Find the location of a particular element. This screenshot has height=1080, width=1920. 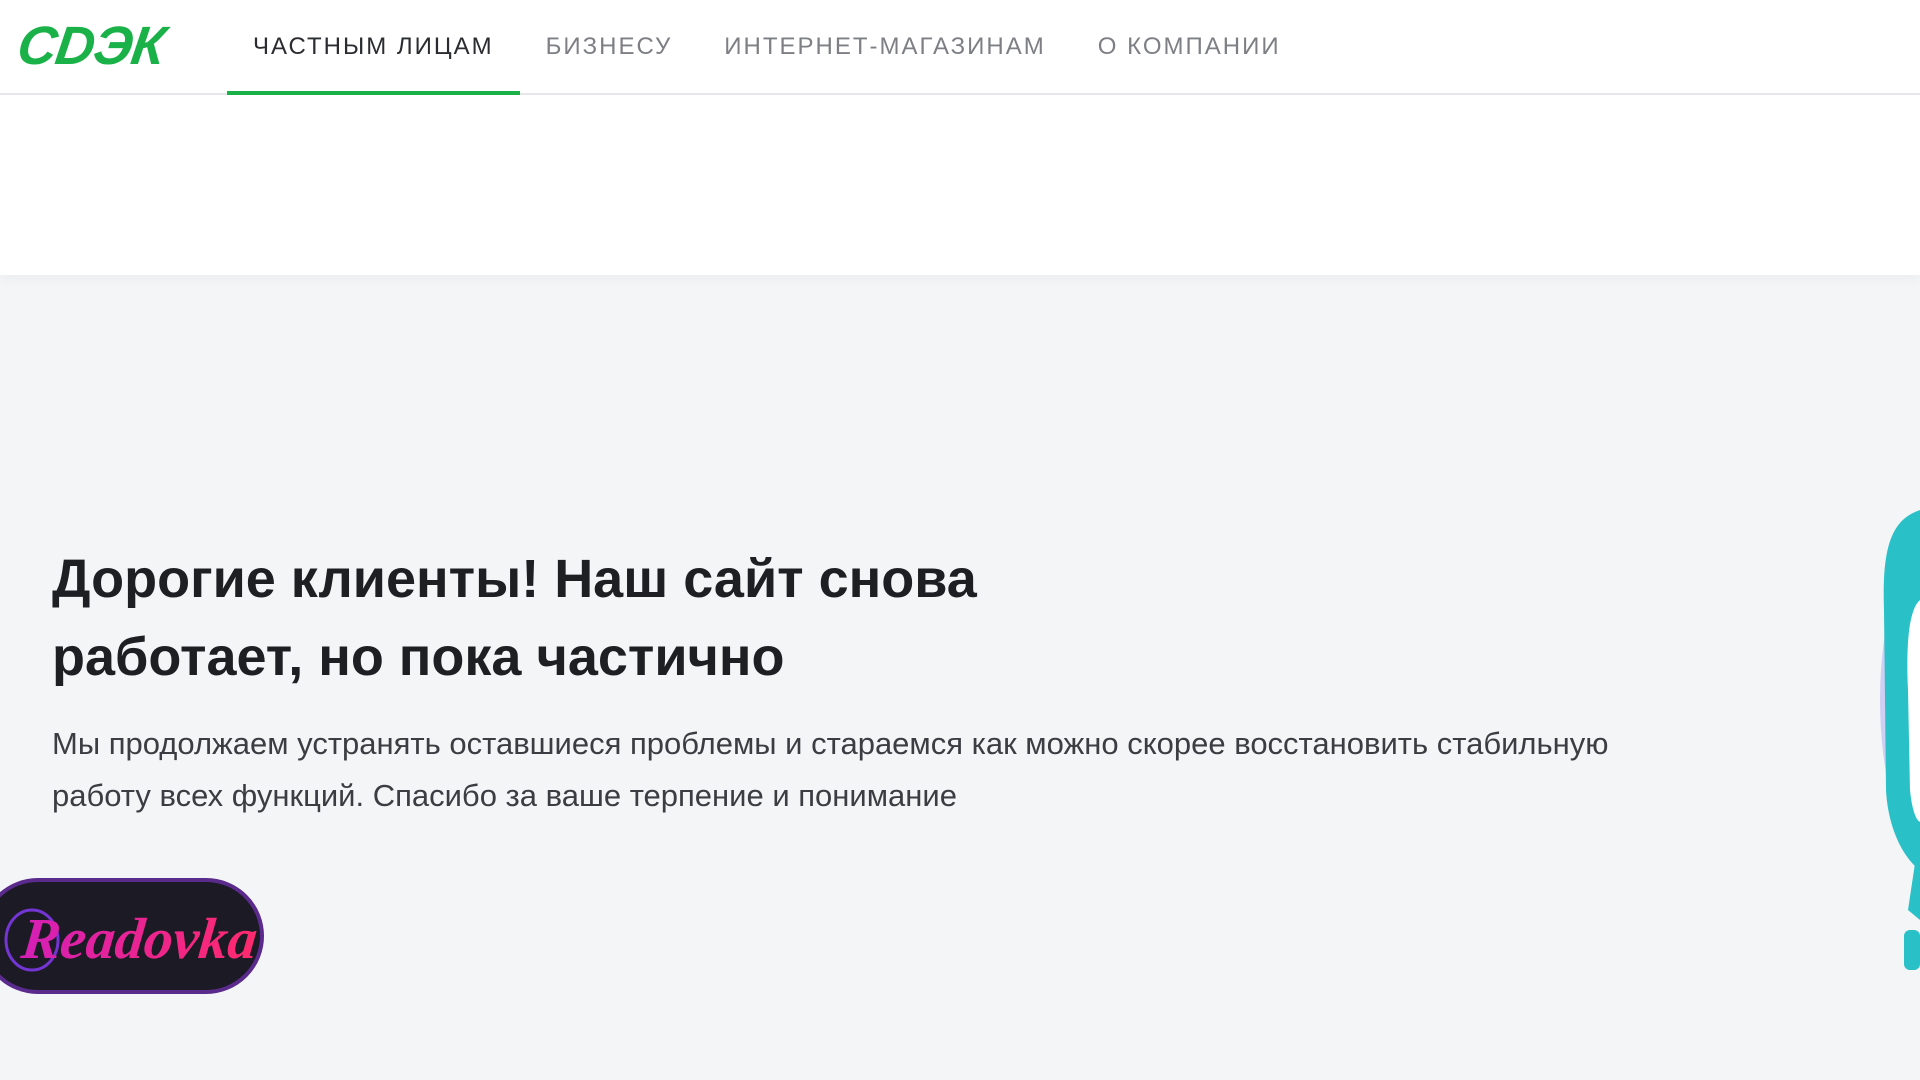

cdek-logo: СDЭК is located at coordinates (91, 46).